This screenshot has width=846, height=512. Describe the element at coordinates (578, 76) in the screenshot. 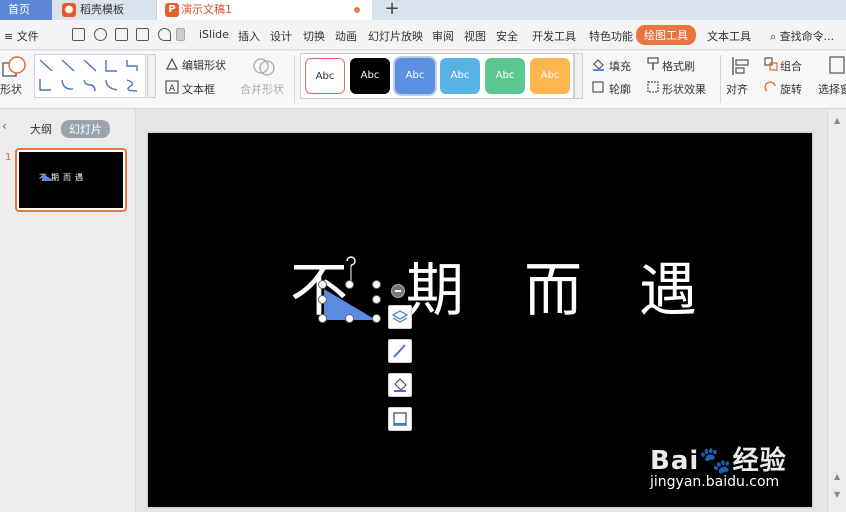

I see `style-gallery-scroll` at that location.